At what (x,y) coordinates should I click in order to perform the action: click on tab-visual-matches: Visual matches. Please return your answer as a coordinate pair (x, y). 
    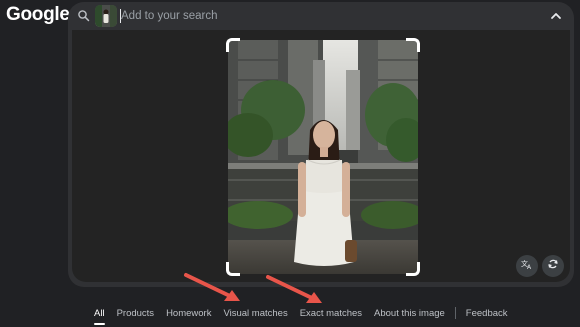
    Looking at the image, I should click on (255, 313).